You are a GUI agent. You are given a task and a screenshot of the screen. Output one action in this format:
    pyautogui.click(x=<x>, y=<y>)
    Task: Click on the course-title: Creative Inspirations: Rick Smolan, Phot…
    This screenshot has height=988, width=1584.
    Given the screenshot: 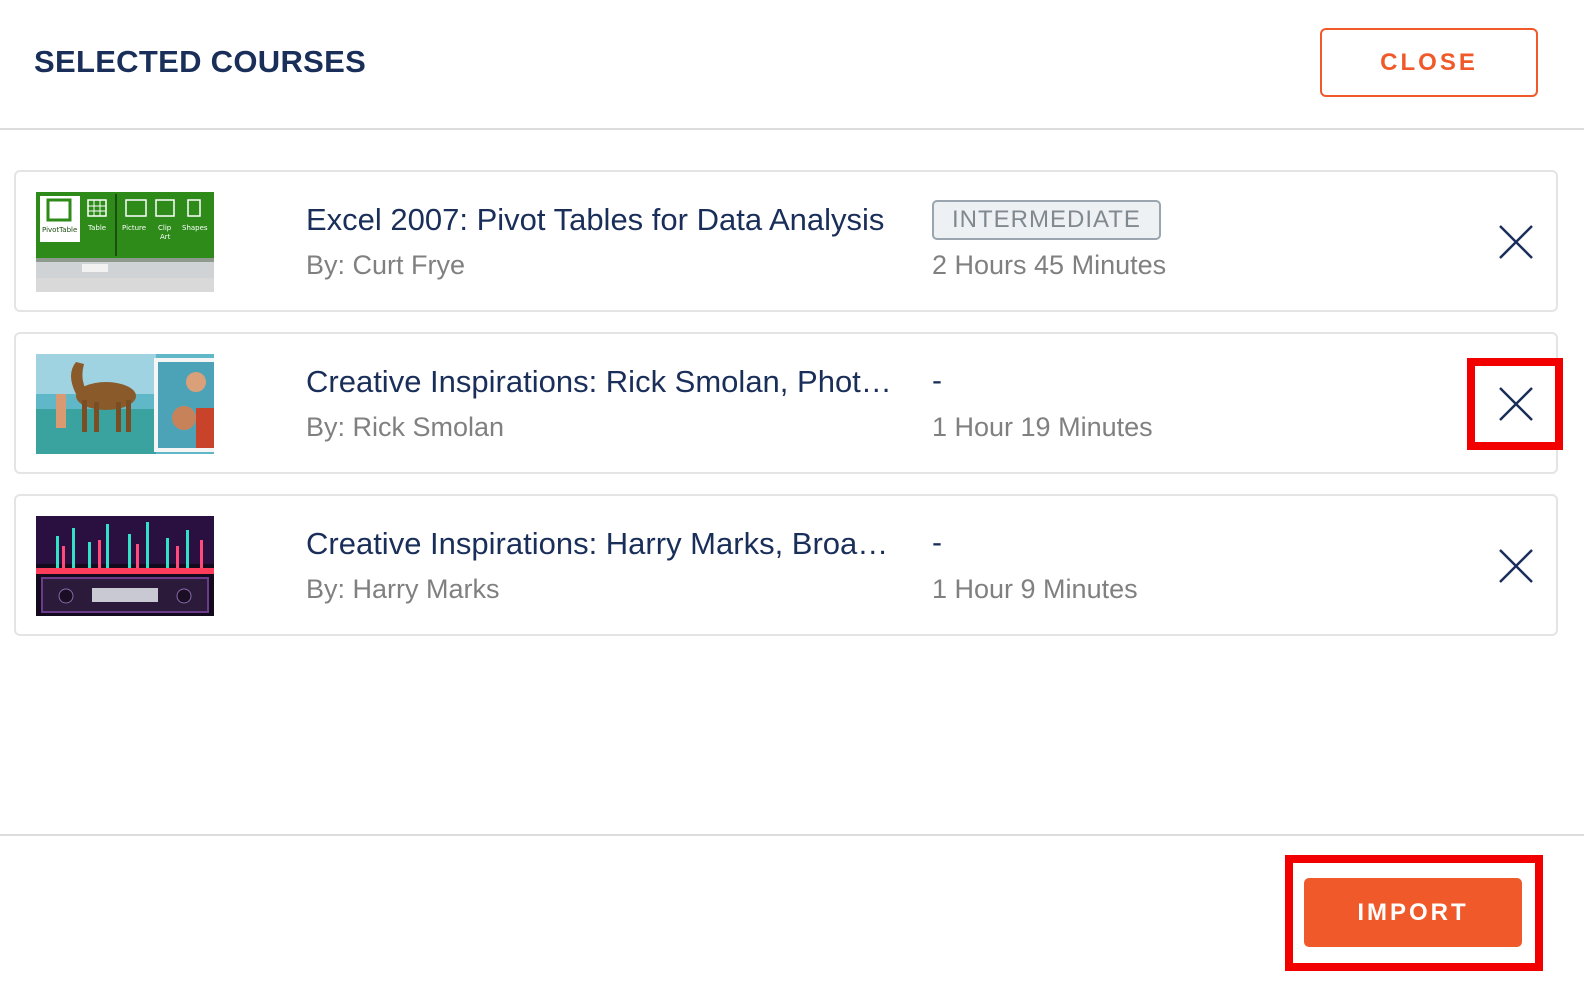 What is the action you would take?
    pyautogui.click(x=606, y=382)
    